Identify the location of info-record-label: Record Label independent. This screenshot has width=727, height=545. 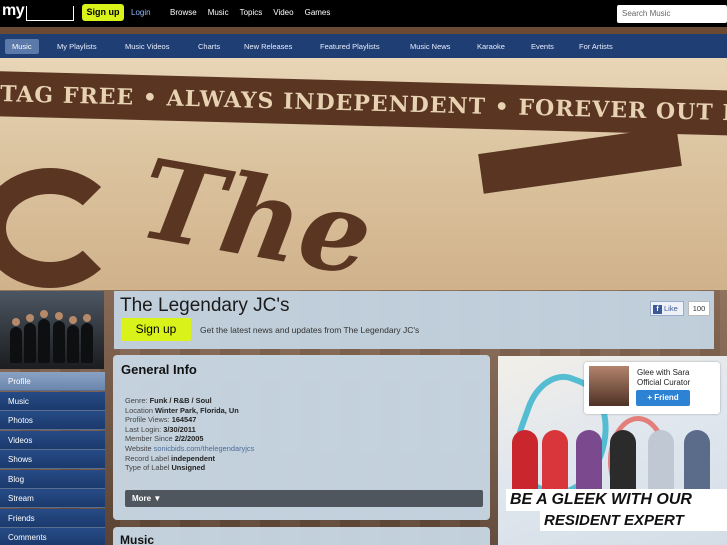
(170, 458).